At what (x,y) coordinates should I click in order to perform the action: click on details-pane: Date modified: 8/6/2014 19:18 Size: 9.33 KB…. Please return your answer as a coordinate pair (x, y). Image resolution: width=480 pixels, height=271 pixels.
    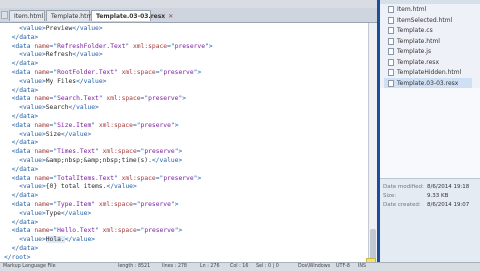
    Looking at the image, I should click on (430, 220).